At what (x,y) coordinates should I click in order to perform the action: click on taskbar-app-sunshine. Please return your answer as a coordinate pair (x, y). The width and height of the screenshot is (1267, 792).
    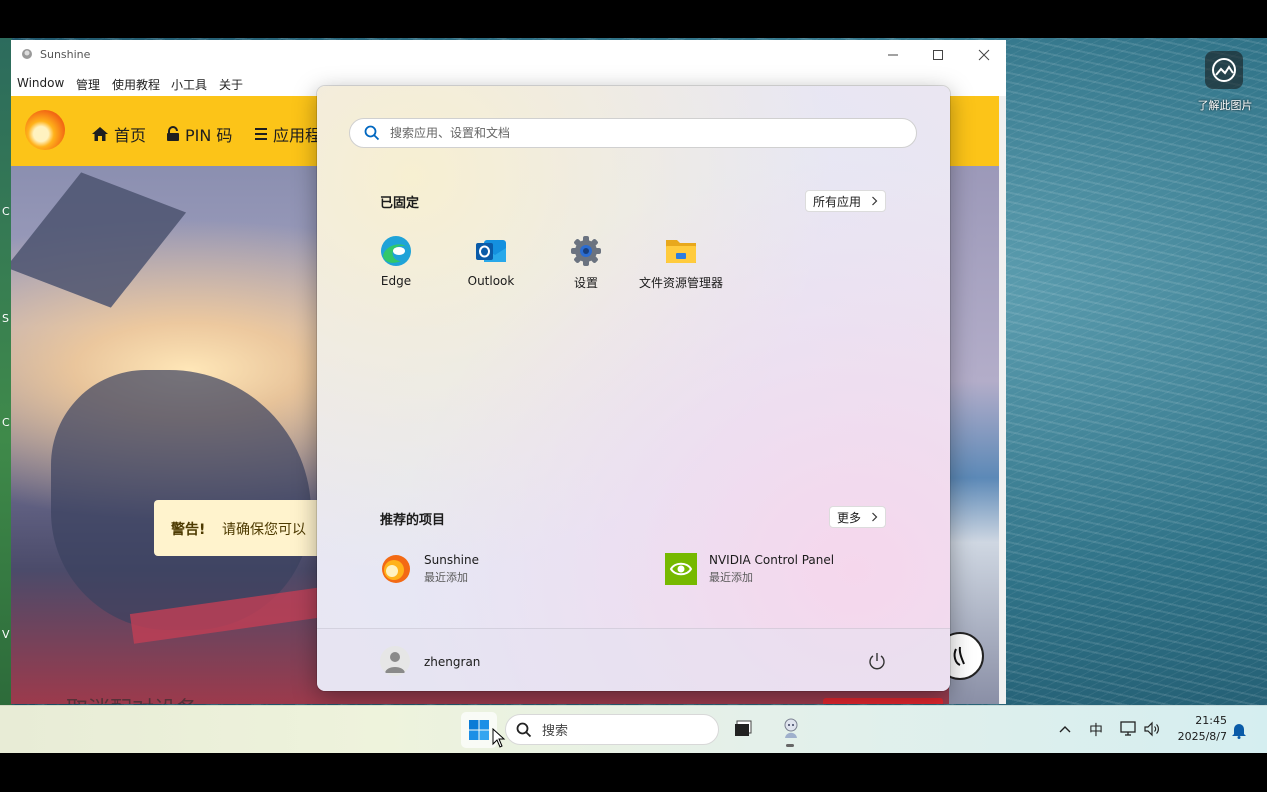
    Looking at the image, I should click on (791, 728).